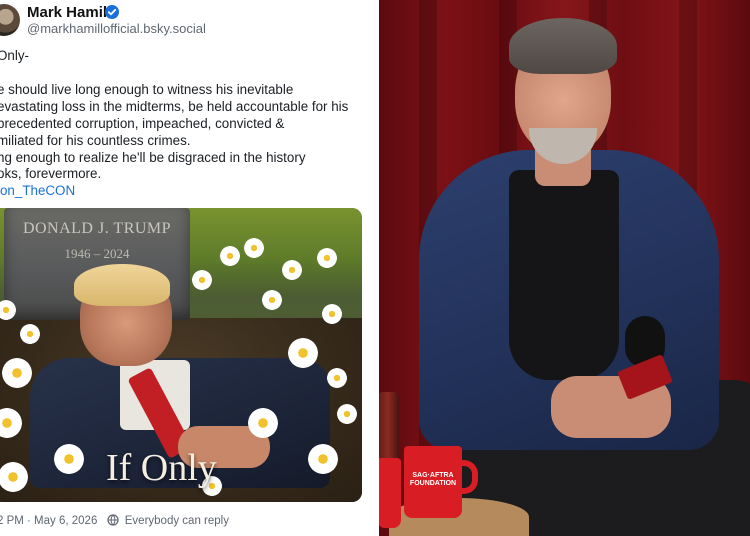 This screenshot has width=750, height=536. I want to click on red-mug-front: SAG·AFTRA FOUNDATION, so click(441, 482).